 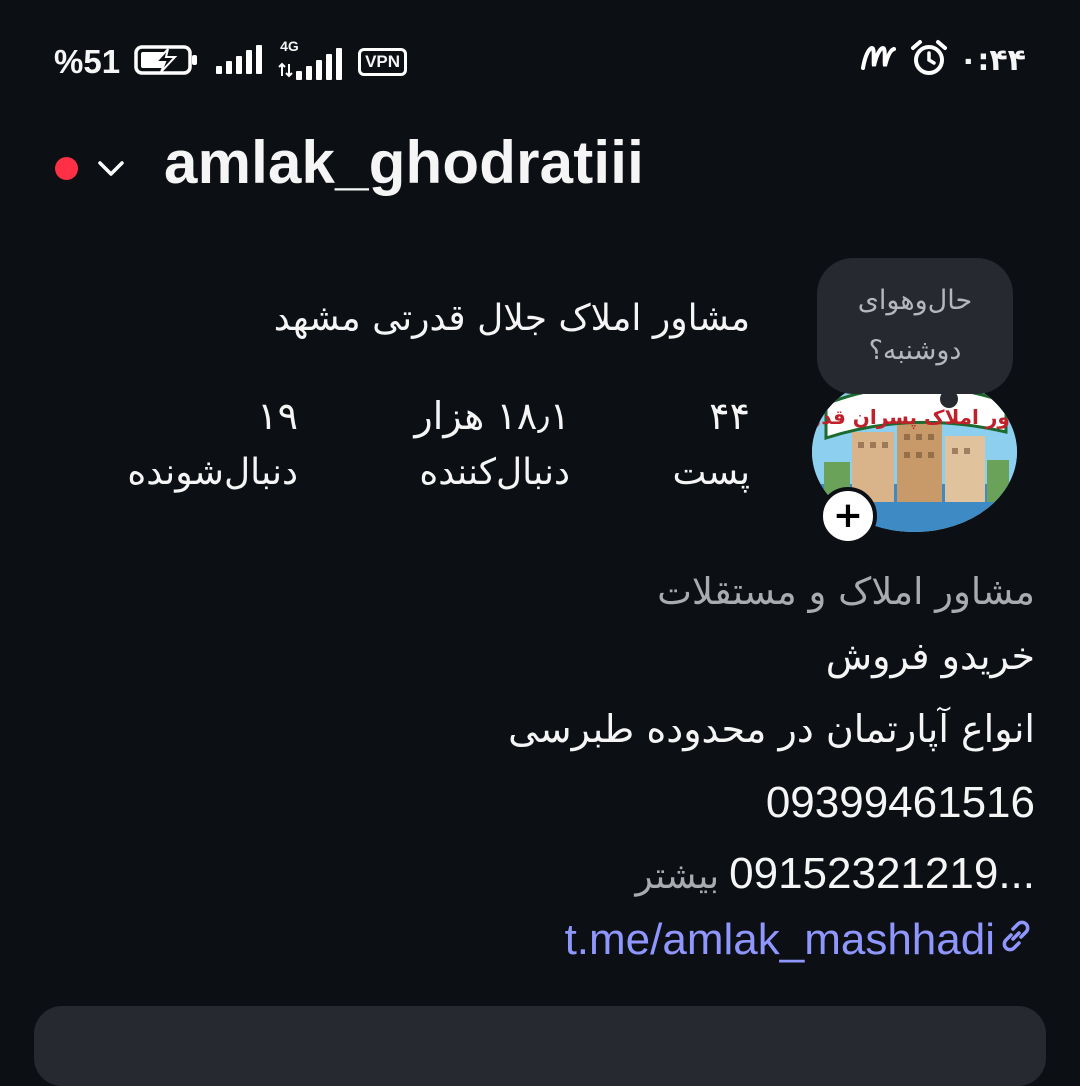 I want to click on bio-link: t.me/amlak_mashhadi, so click(x=800, y=940).